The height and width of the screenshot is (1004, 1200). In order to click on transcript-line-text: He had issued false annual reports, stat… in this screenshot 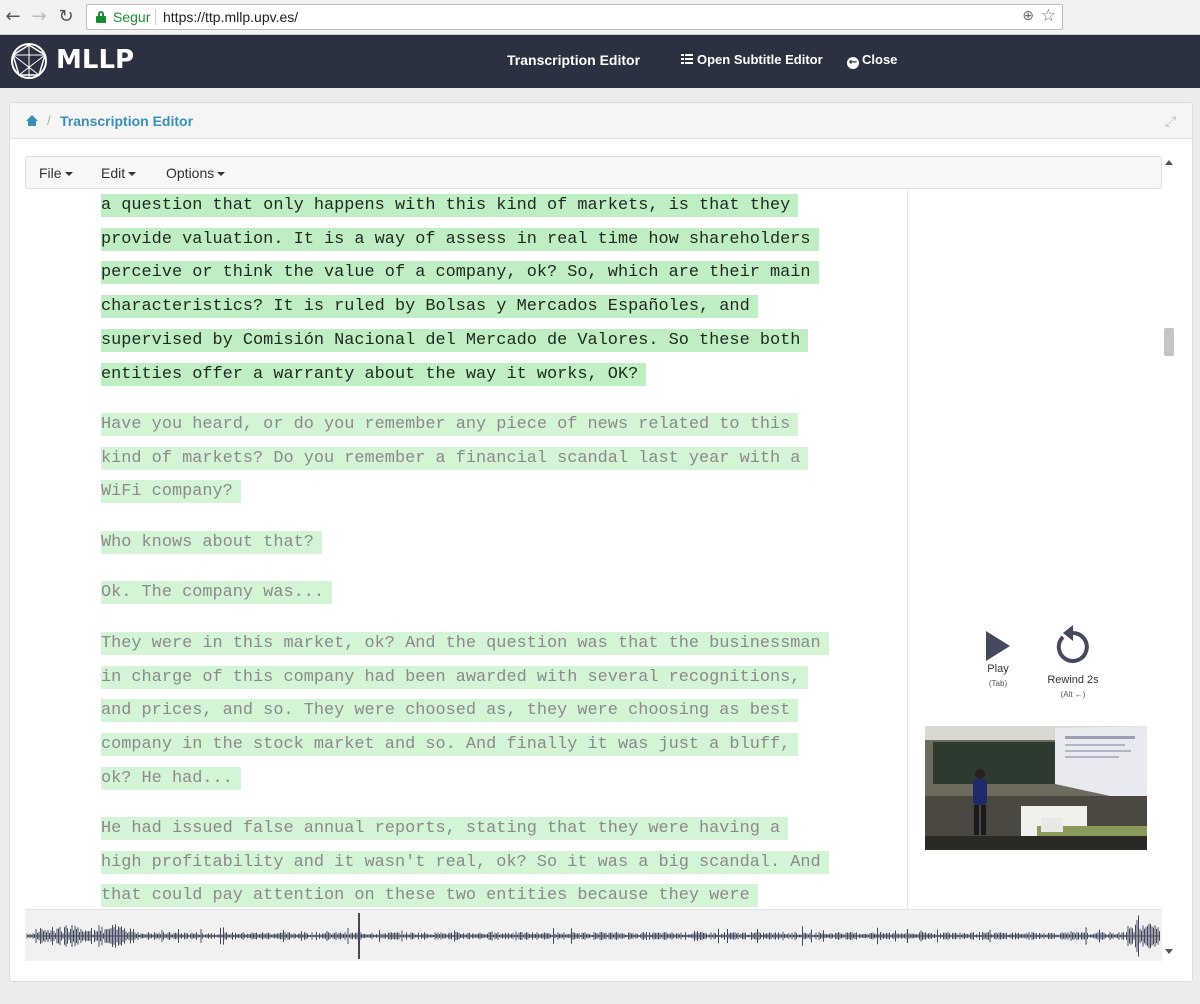, I will do `click(445, 828)`.